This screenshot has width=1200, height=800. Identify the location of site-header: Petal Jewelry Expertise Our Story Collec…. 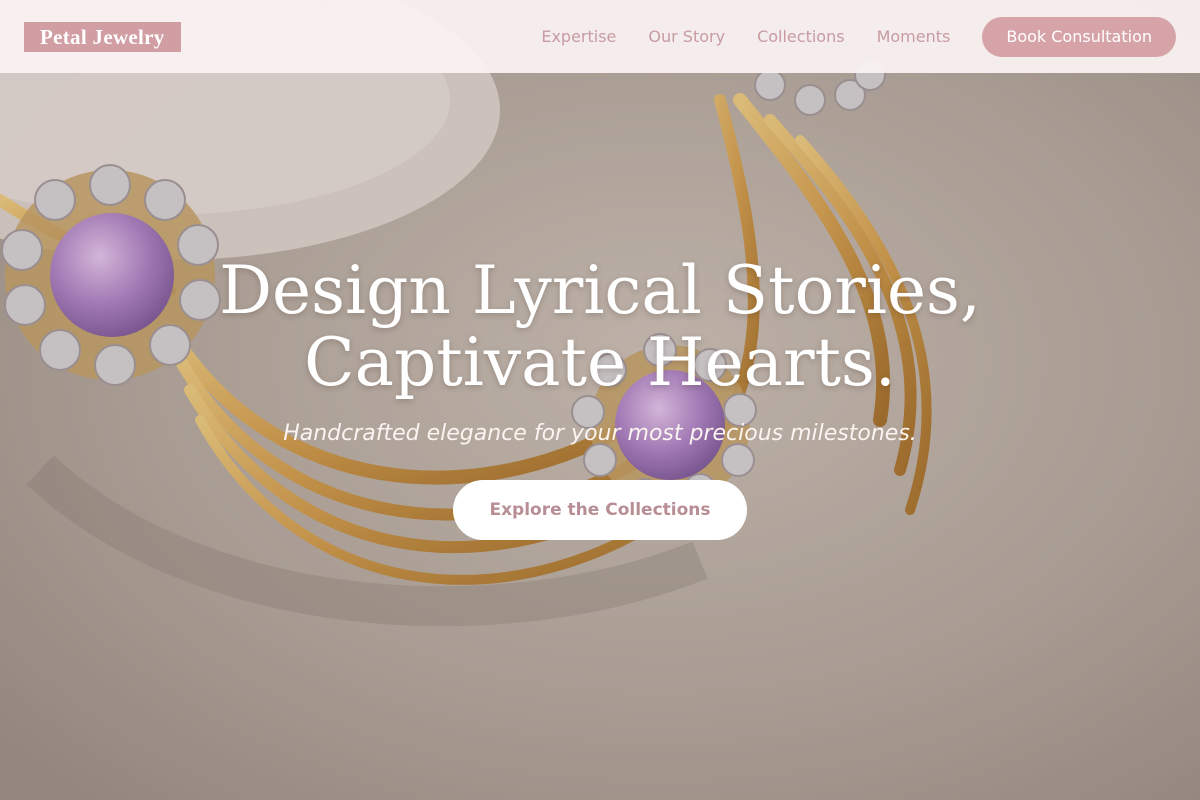
(600, 36).